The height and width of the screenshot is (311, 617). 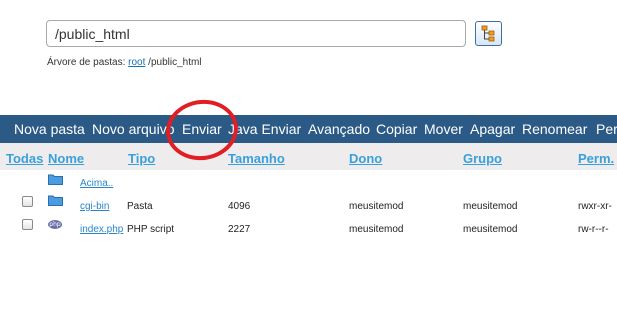 What do you see at coordinates (94, 206) in the screenshot?
I see `file-name-link: cgi-bin` at bounding box center [94, 206].